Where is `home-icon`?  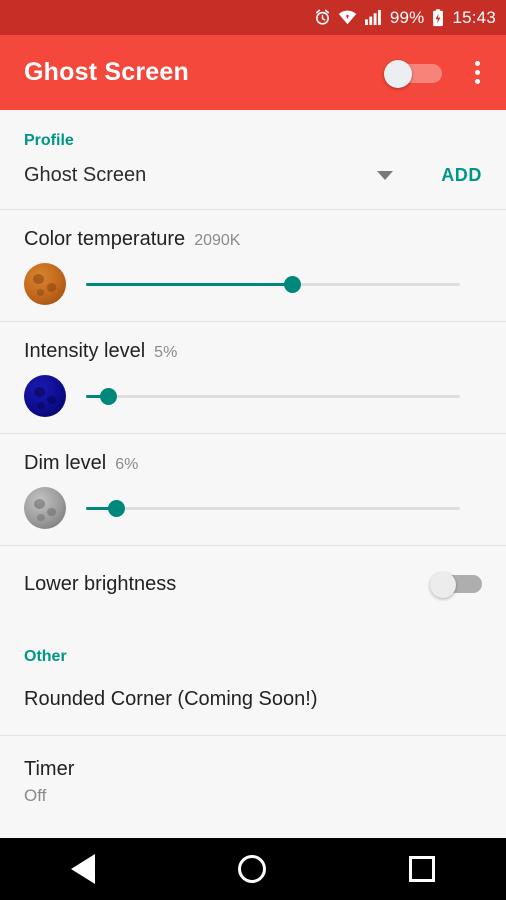 home-icon is located at coordinates (251, 869).